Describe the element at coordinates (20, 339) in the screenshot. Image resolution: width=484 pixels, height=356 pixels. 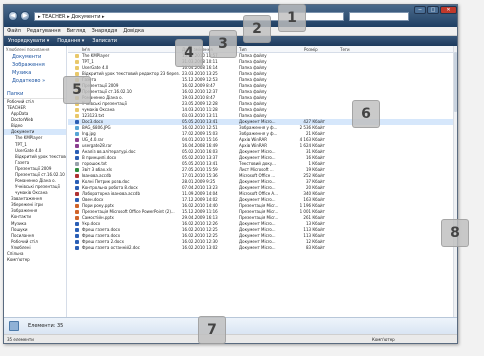
I see `status-items: 35 елементи` at that location.